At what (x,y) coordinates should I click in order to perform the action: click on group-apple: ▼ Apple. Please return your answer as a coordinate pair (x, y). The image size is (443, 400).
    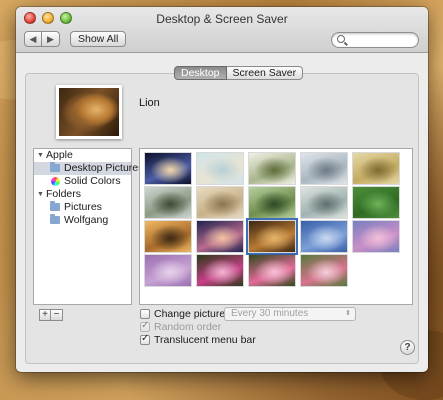
    Looking at the image, I should click on (82, 155).